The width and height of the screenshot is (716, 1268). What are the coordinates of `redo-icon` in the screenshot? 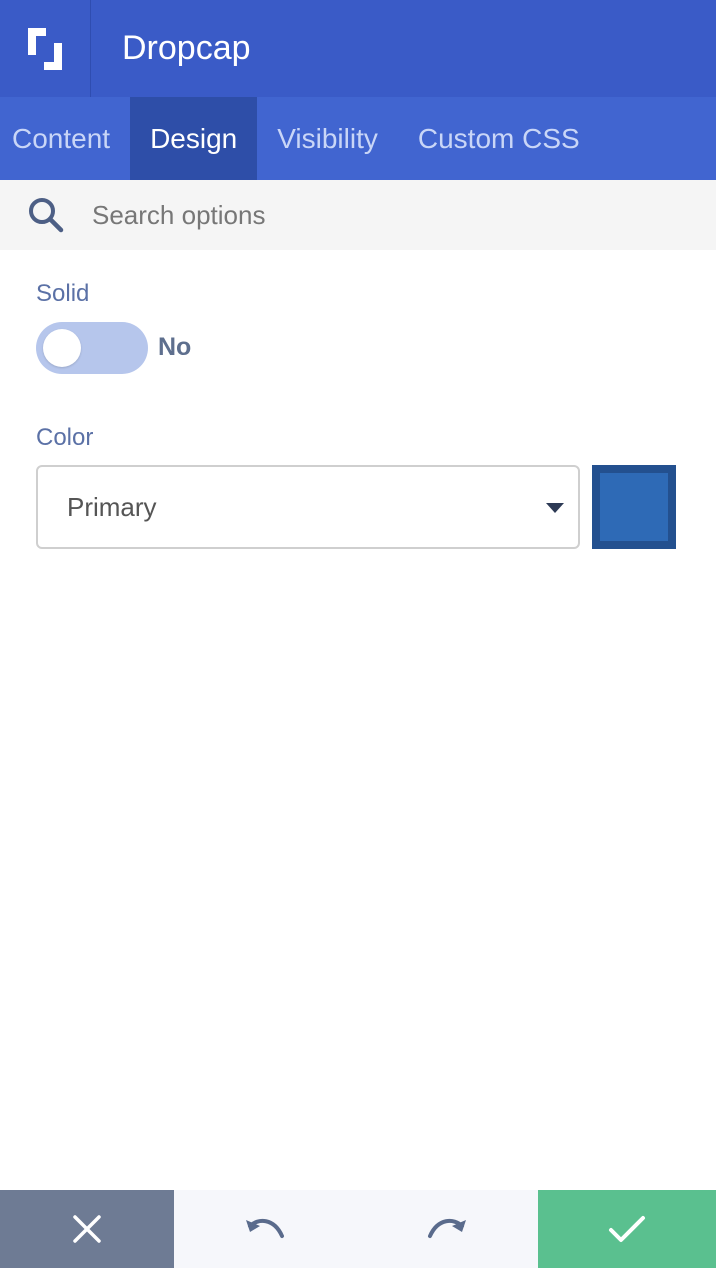 It's located at (447, 1228).